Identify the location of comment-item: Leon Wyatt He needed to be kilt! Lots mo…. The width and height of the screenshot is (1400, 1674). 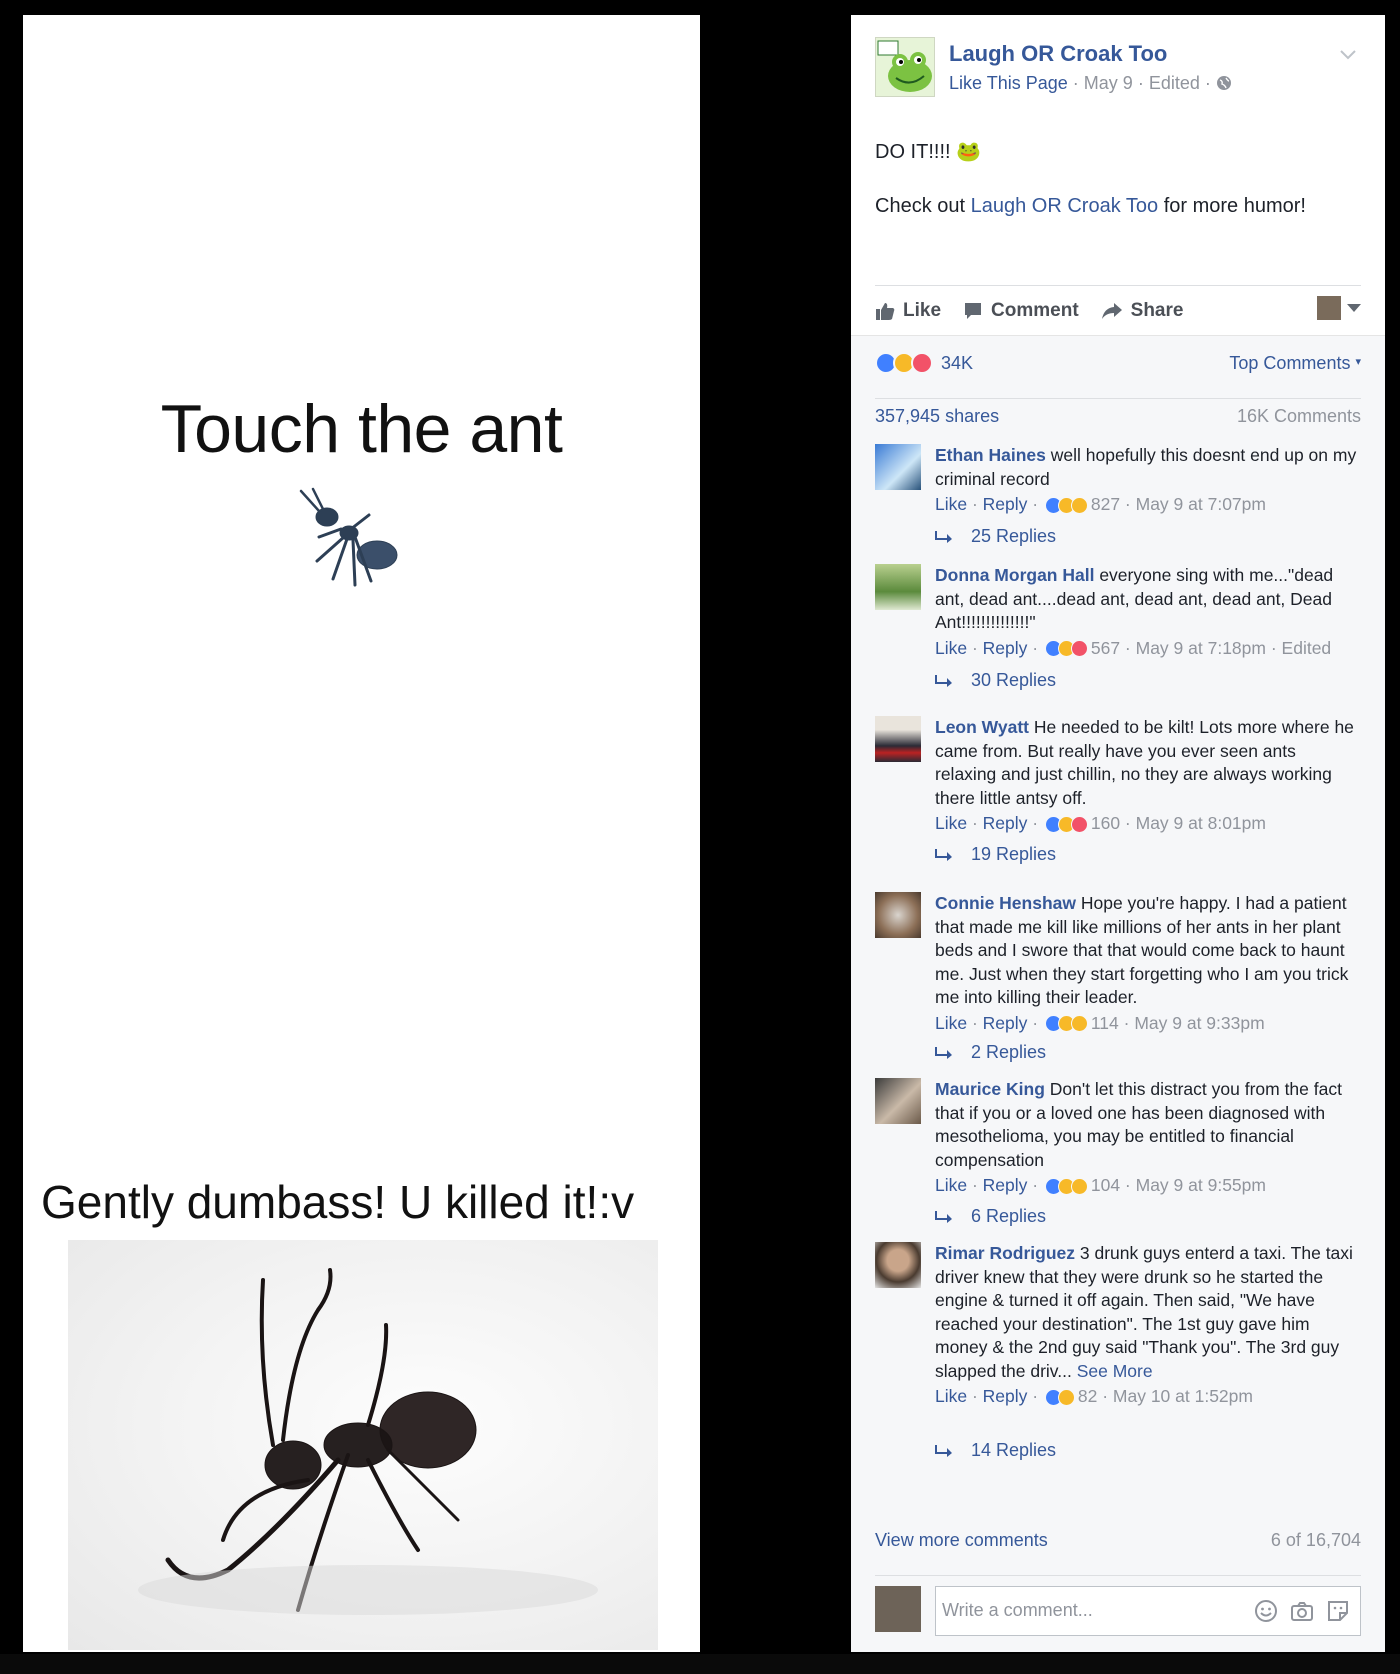
(1120, 796).